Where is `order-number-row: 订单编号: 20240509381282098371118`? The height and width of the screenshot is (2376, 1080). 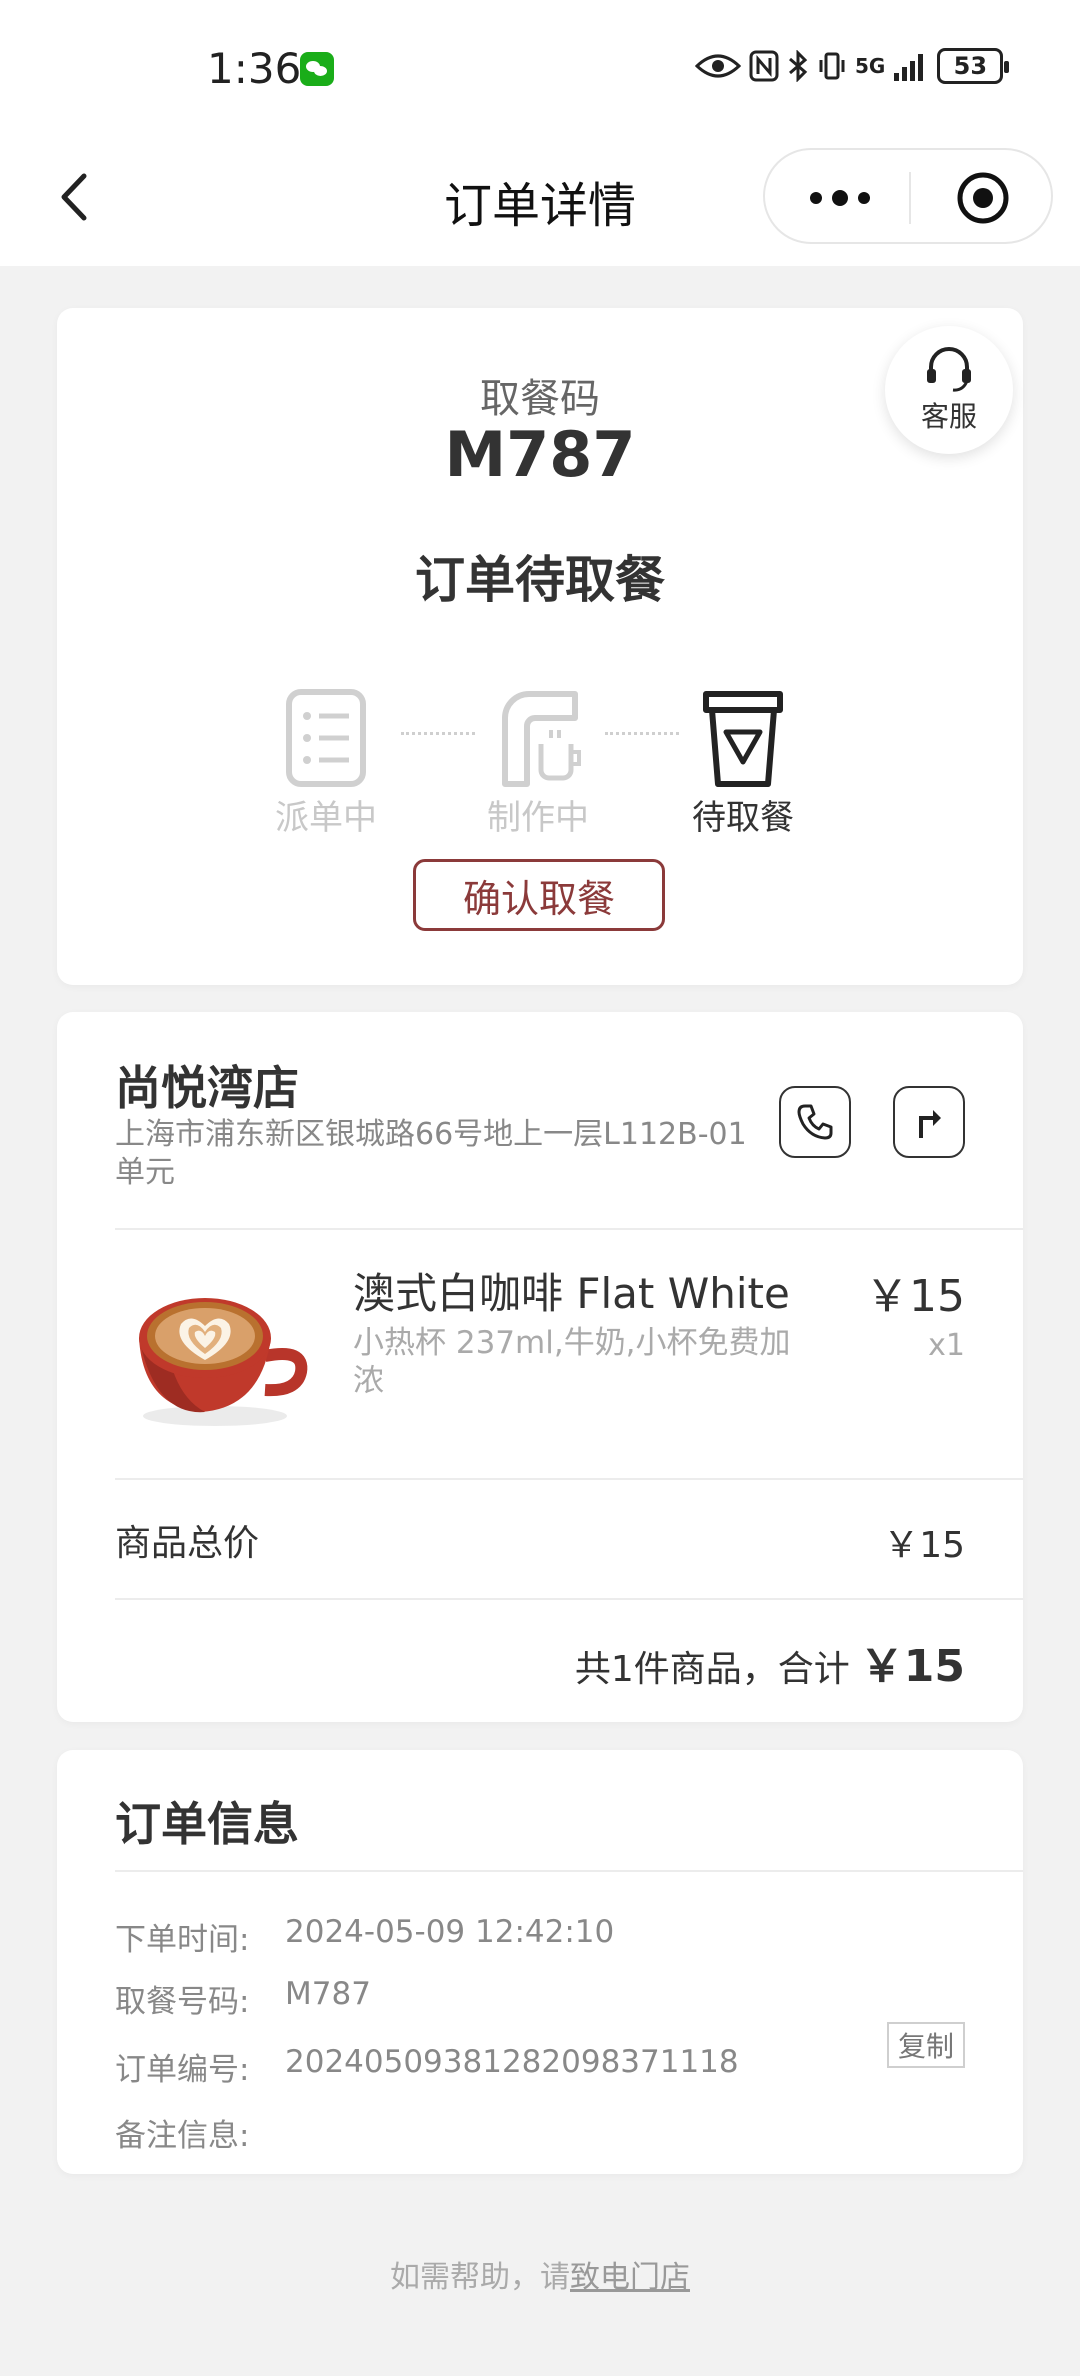 order-number-row: 订单编号: 20240509381282098371118 is located at coordinates (427, 2066).